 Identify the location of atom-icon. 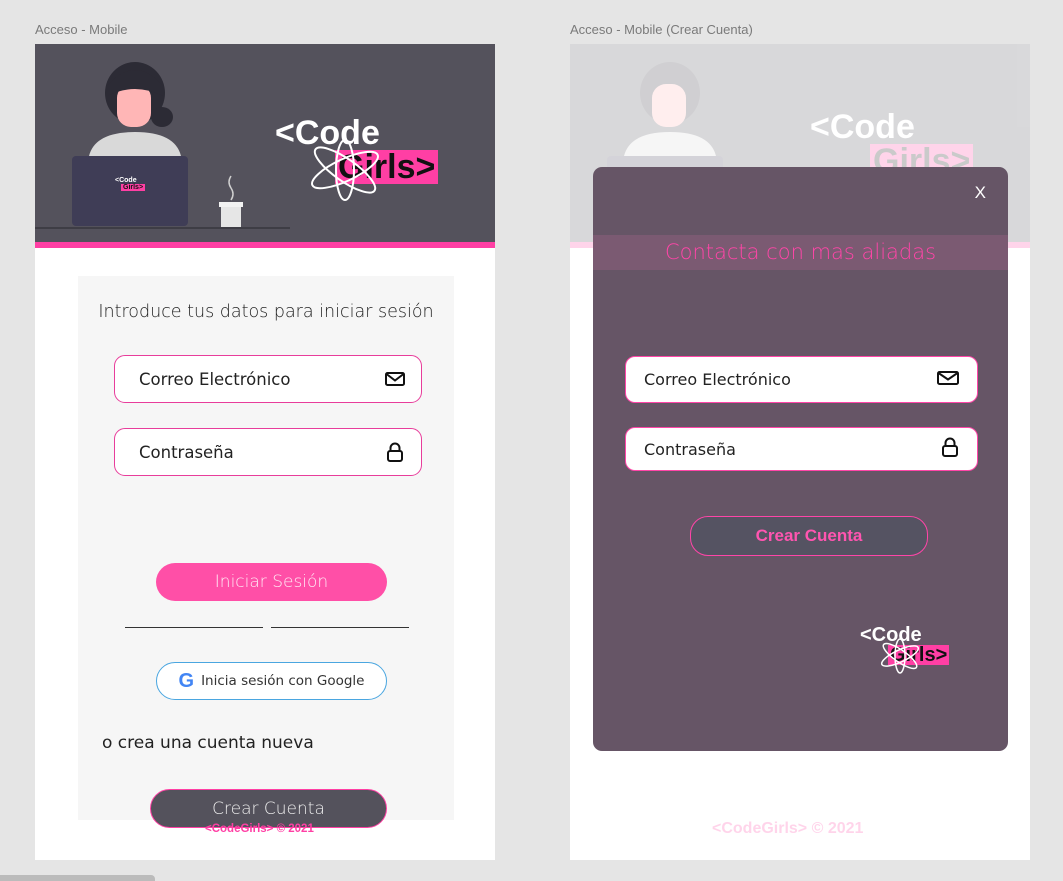
(345, 170).